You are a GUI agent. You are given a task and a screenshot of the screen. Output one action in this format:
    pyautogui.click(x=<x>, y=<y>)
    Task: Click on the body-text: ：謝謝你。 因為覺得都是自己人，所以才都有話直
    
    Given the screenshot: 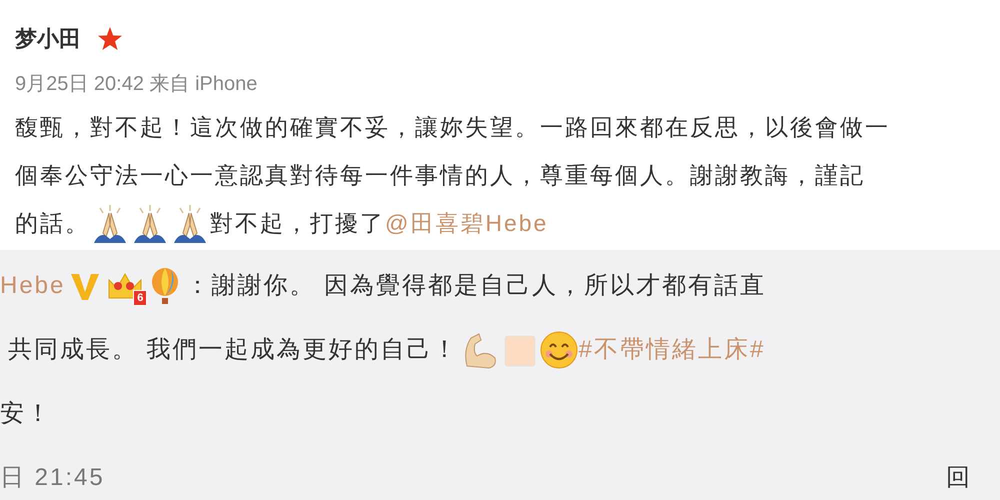 What is the action you would take?
    pyautogui.click(x=475, y=286)
    